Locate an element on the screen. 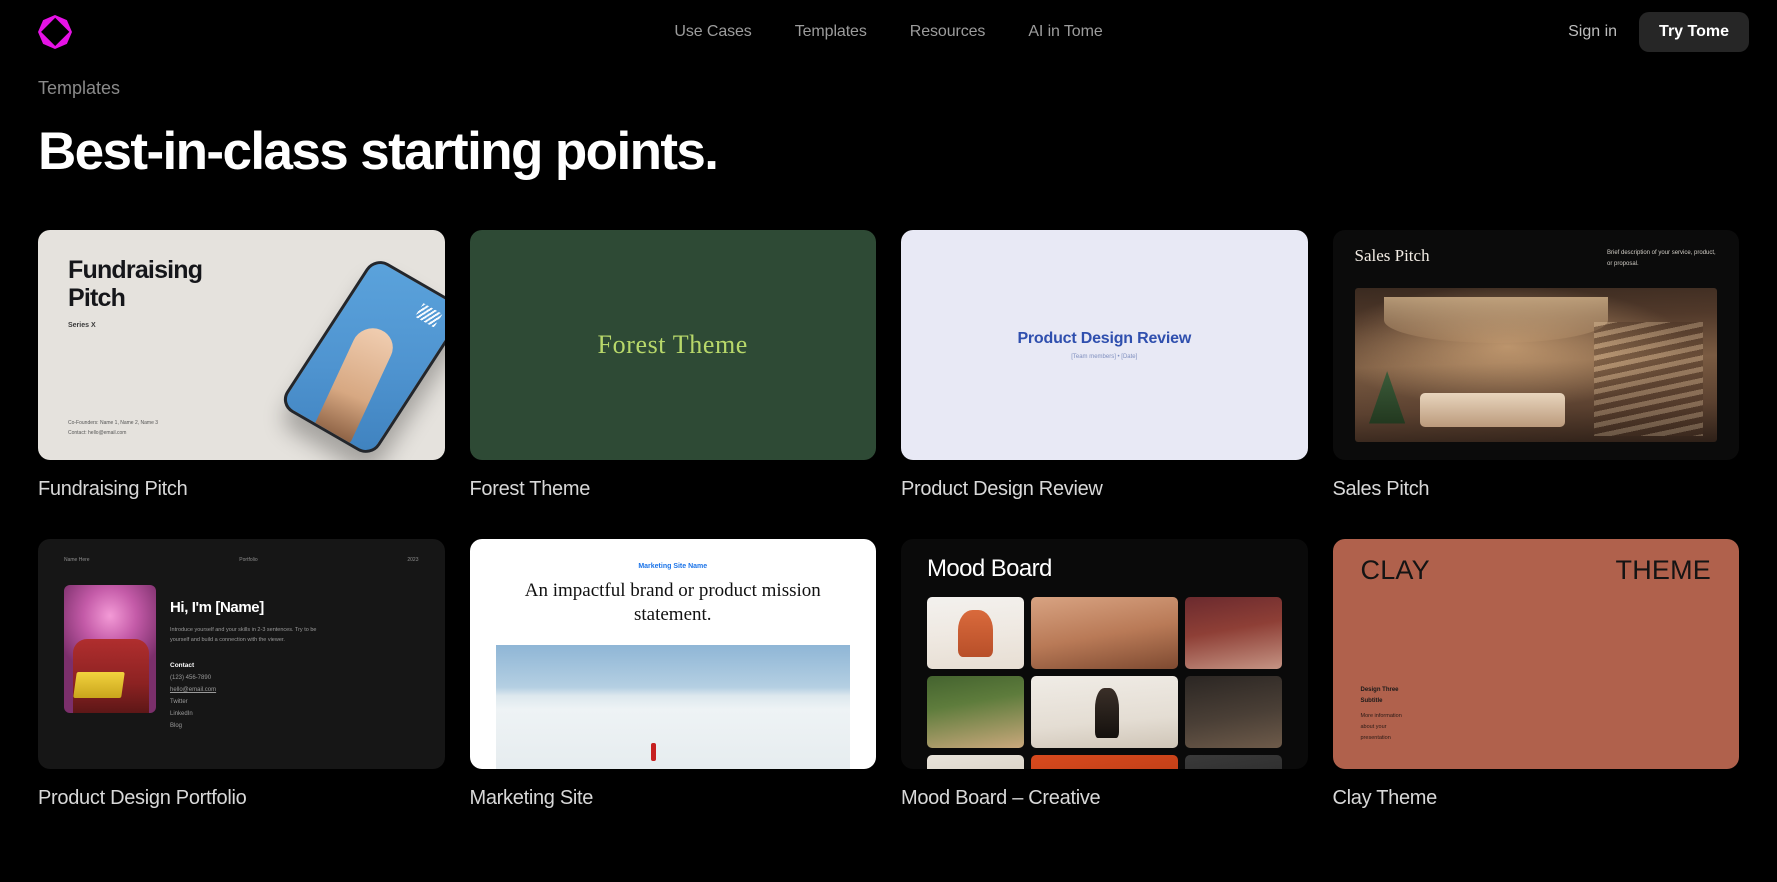 This screenshot has width=1777, height=882. moodboard-image-grid is located at coordinates (1104, 683).